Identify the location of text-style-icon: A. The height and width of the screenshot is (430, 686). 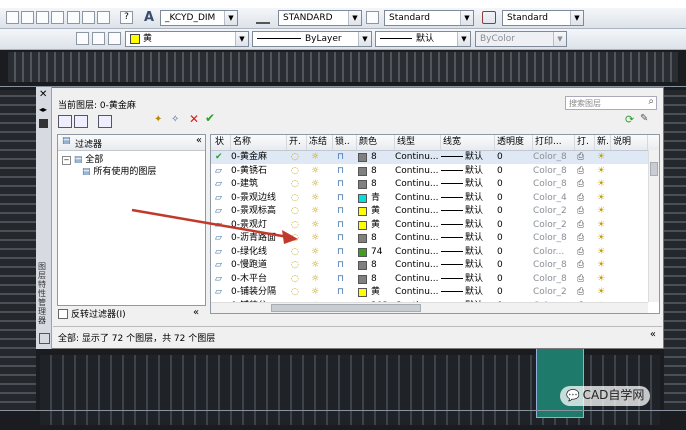
(149, 17).